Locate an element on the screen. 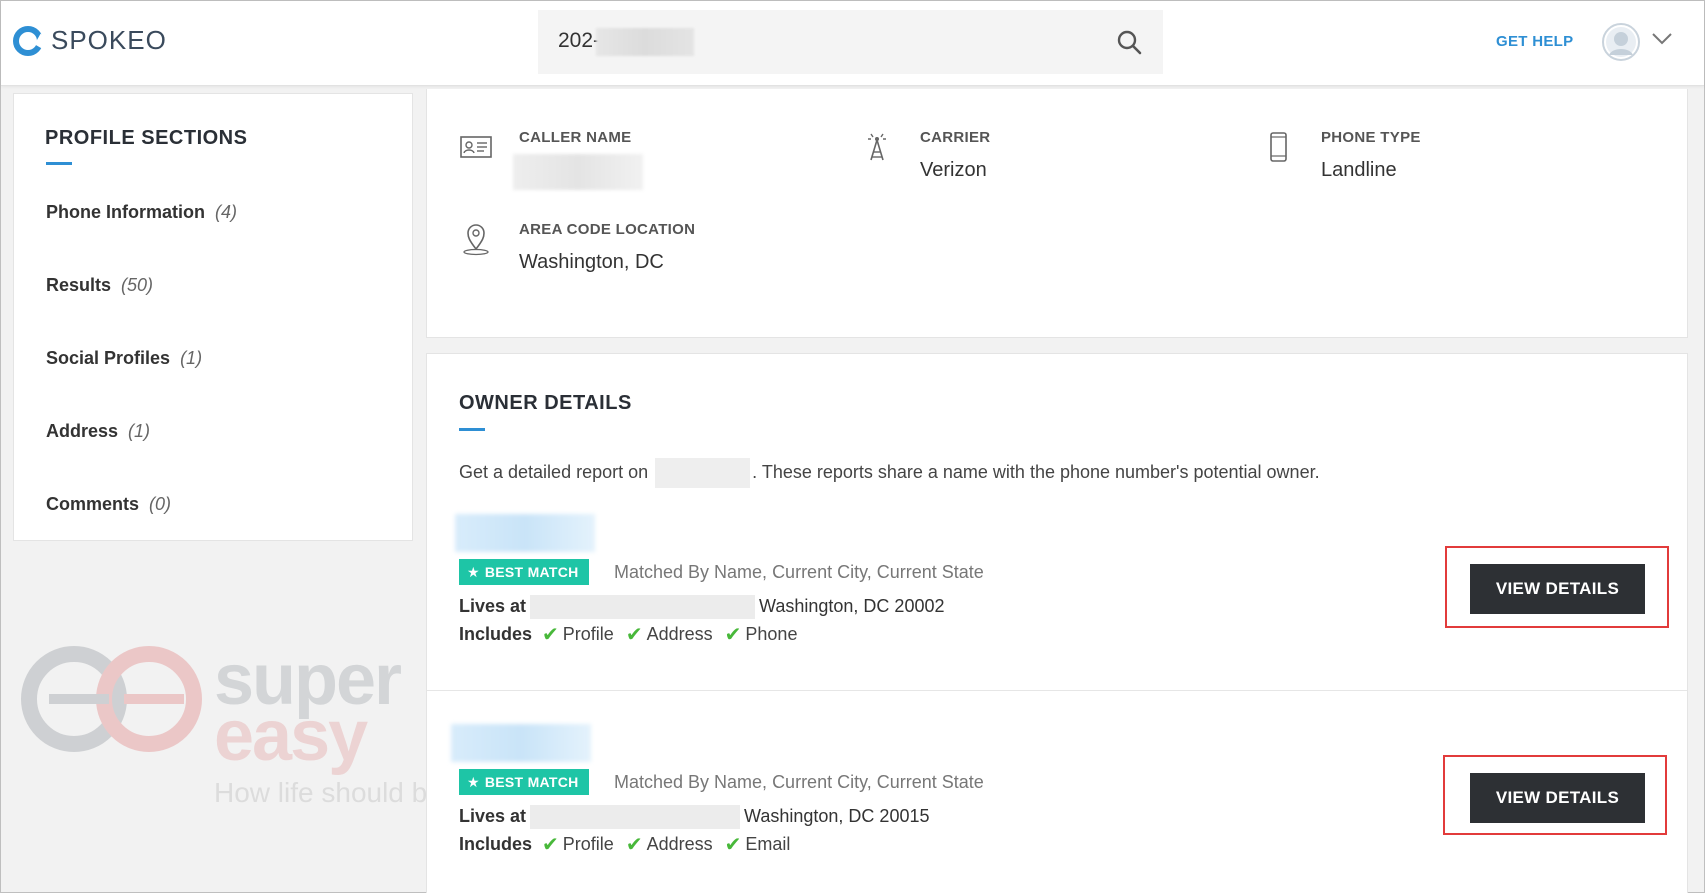 The width and height of the screenshot is (1705, 893). sidebar-item-comments: Comments (0) is located at coordinates (108, 504).